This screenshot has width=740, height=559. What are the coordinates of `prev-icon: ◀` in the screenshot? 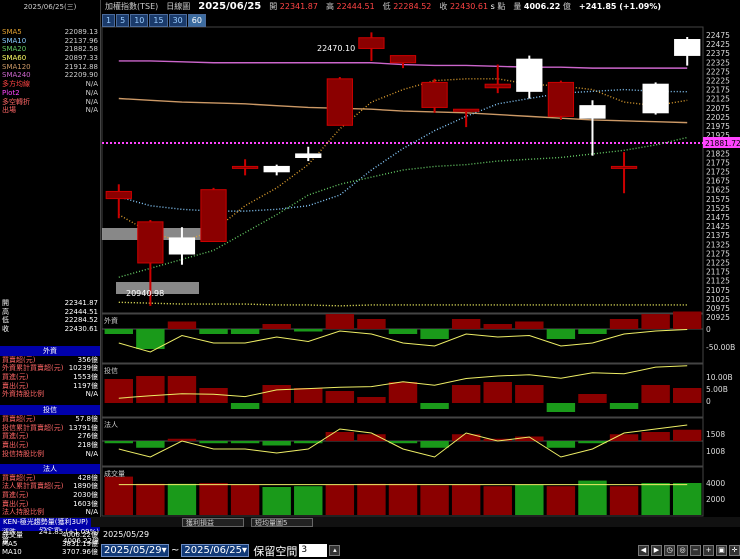 It's located at (643, 550).